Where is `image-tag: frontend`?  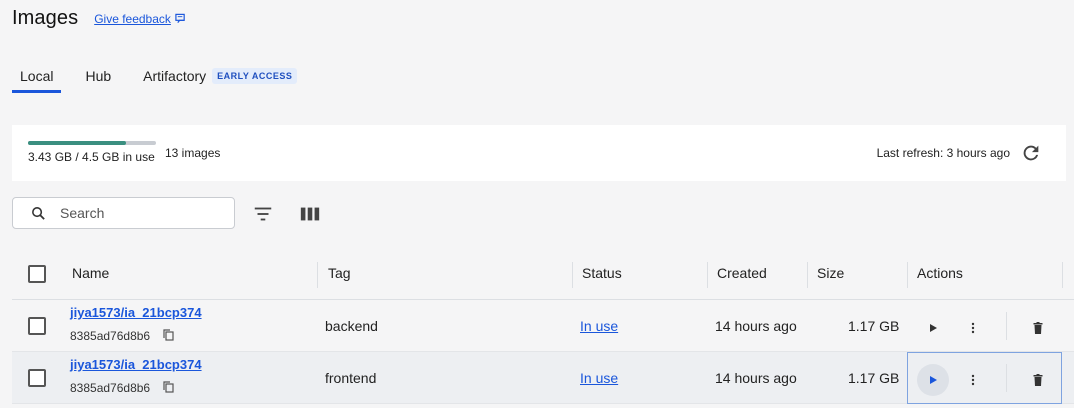
image-tag: frontend is located at coordinates (351, 378).